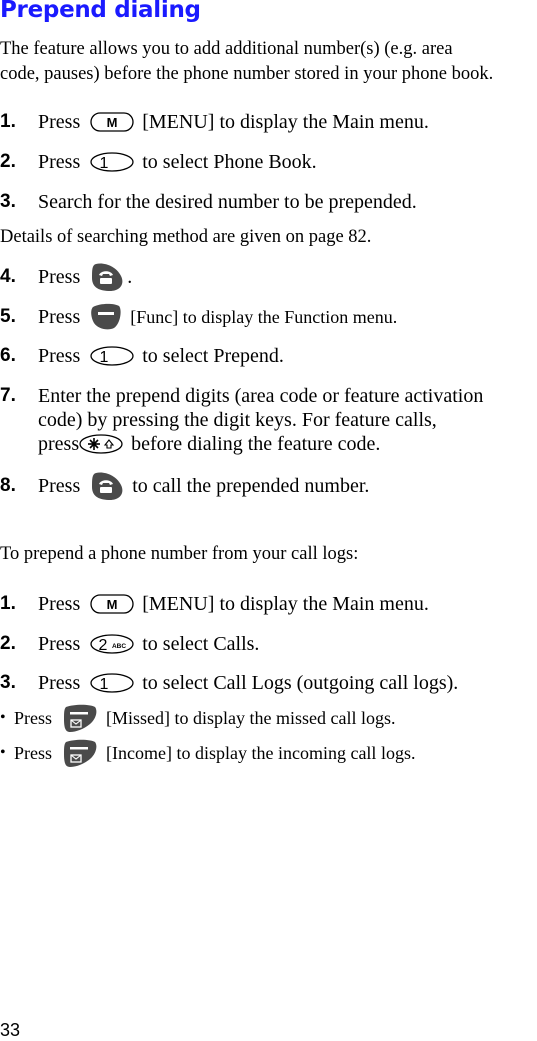  What do you see at coordinates (103, 645) in the screenshot?
I see `svg-text: 2` at bounding box center [103, 645].